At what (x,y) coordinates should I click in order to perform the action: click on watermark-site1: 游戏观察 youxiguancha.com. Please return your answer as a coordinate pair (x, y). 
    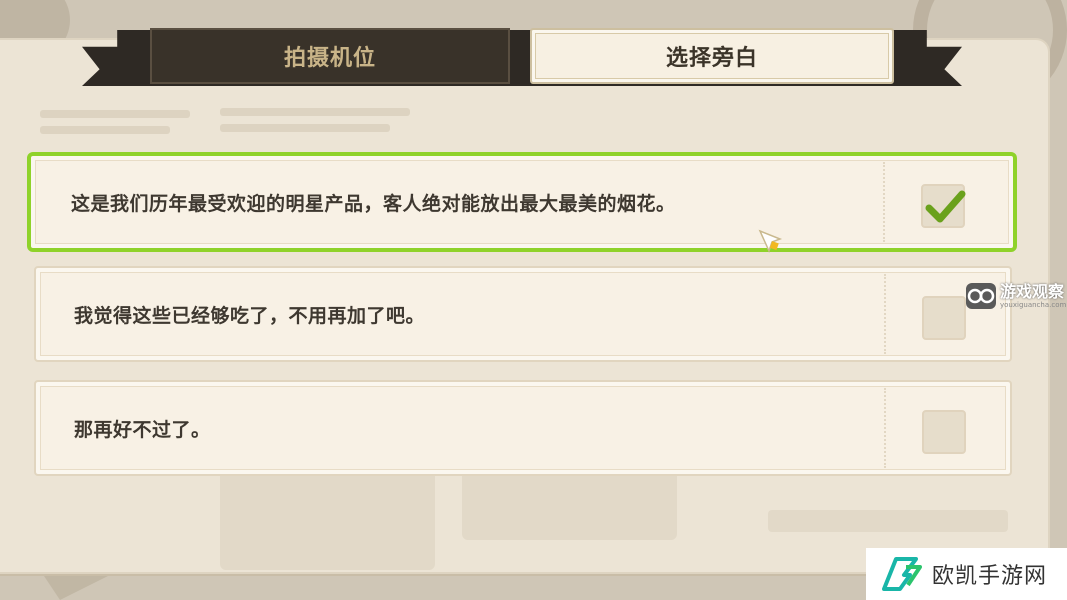
    Looking at the image, I should click on (1016, 296).